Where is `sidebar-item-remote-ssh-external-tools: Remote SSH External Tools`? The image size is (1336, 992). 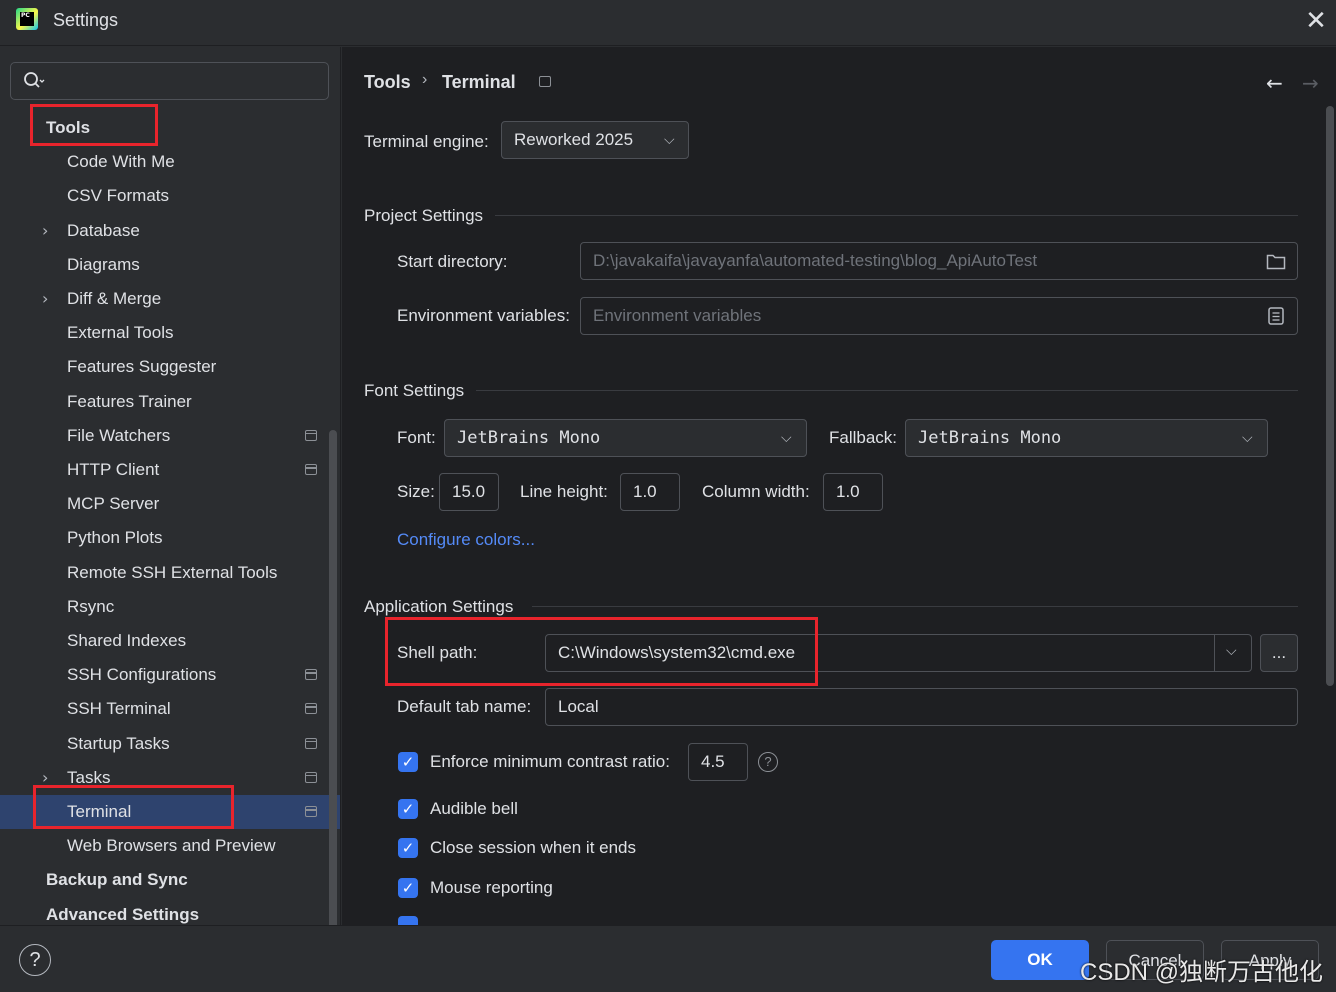 sidebar-item-remote-ssh-external-tools: Remote SSH External Tools is located at coordinates (170, 573).